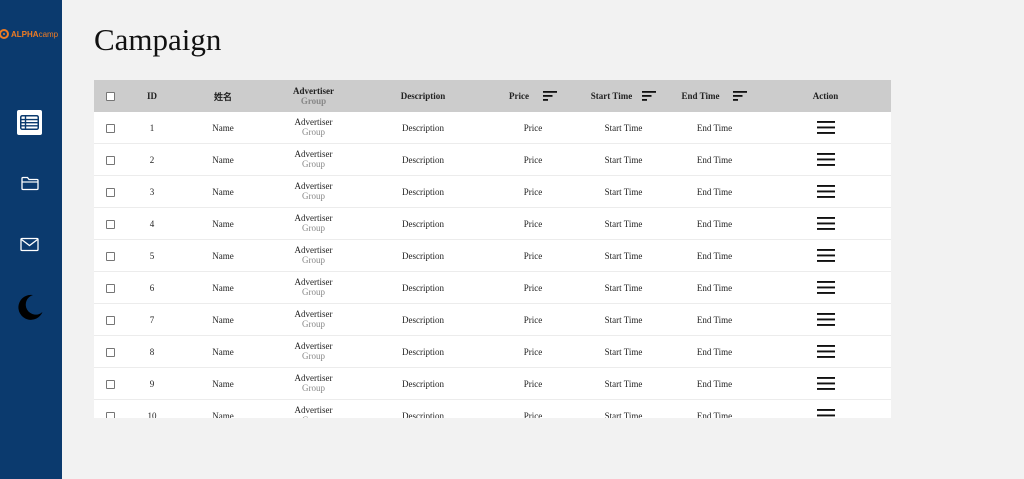  I want to click on header-id: ID, so click(151, 96).